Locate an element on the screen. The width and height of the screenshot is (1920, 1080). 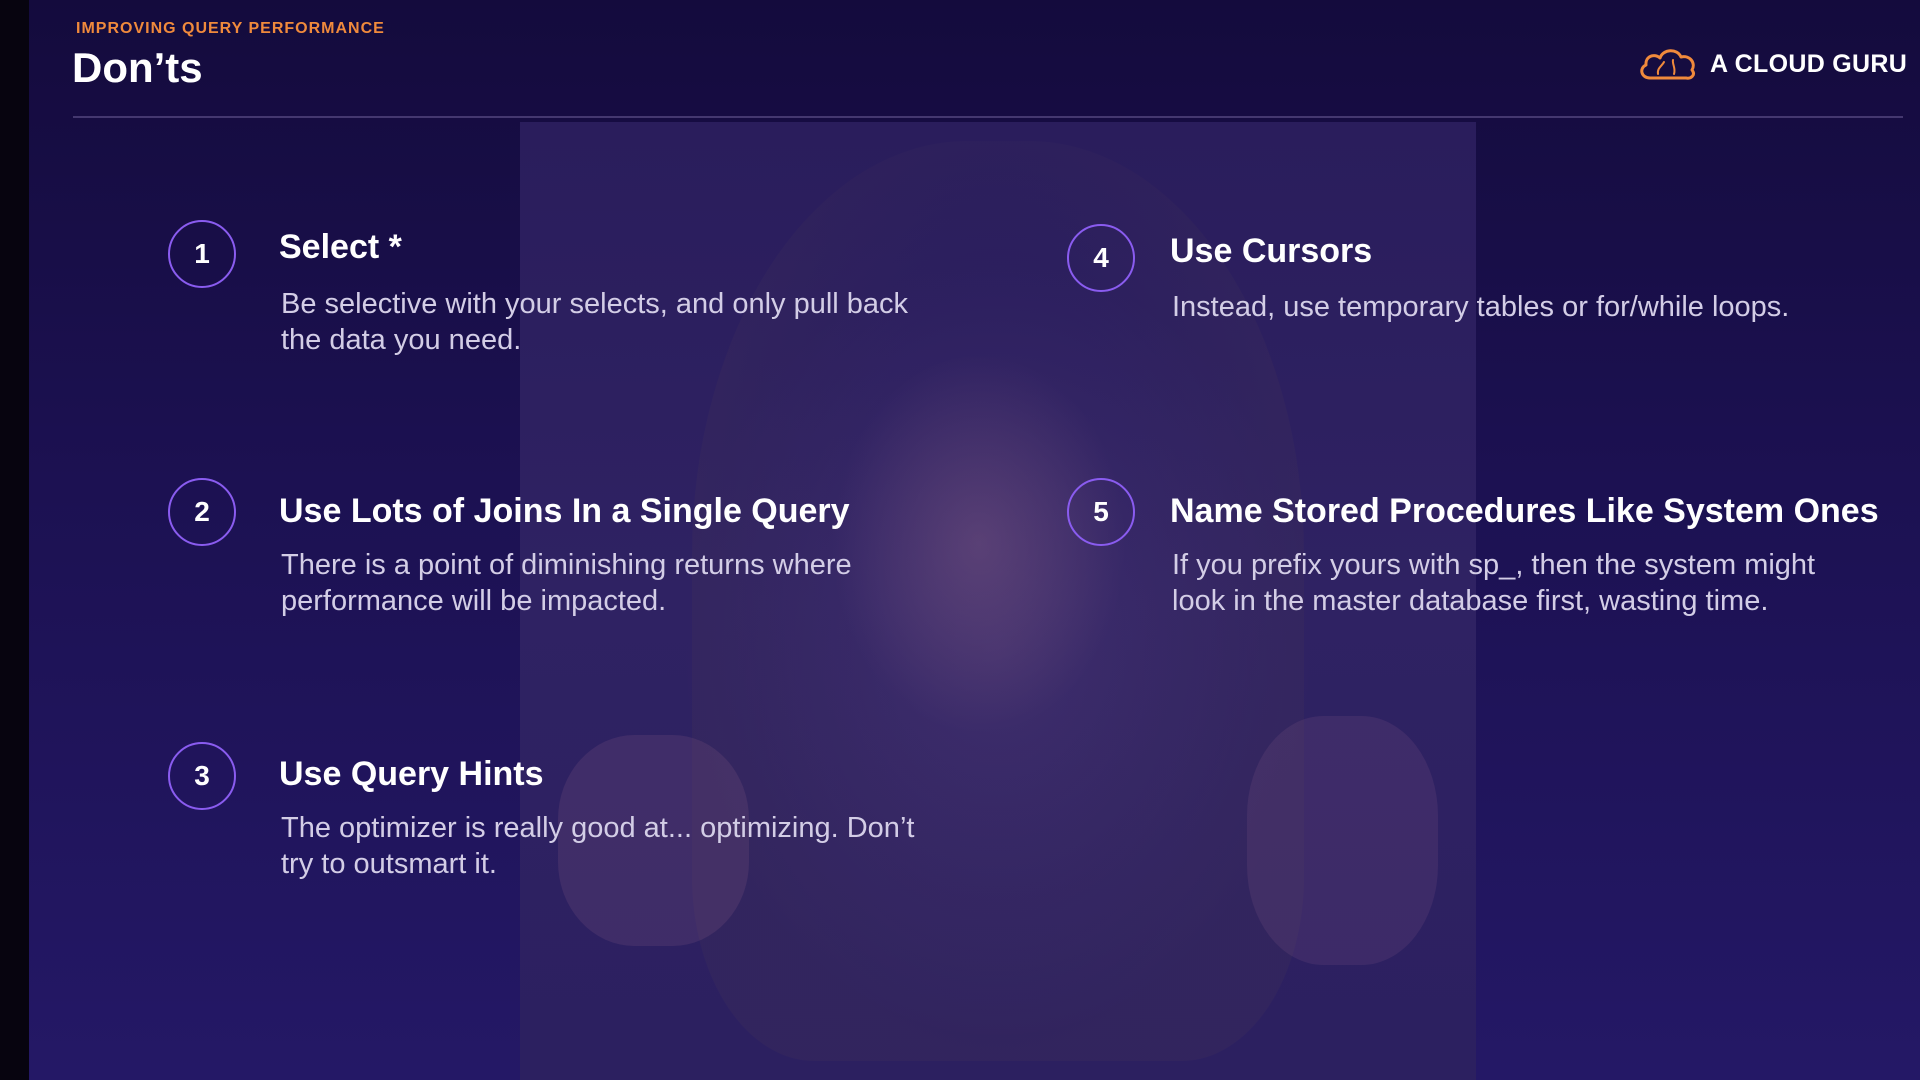
item-heading: Select * is located at coordinates (340, 247).